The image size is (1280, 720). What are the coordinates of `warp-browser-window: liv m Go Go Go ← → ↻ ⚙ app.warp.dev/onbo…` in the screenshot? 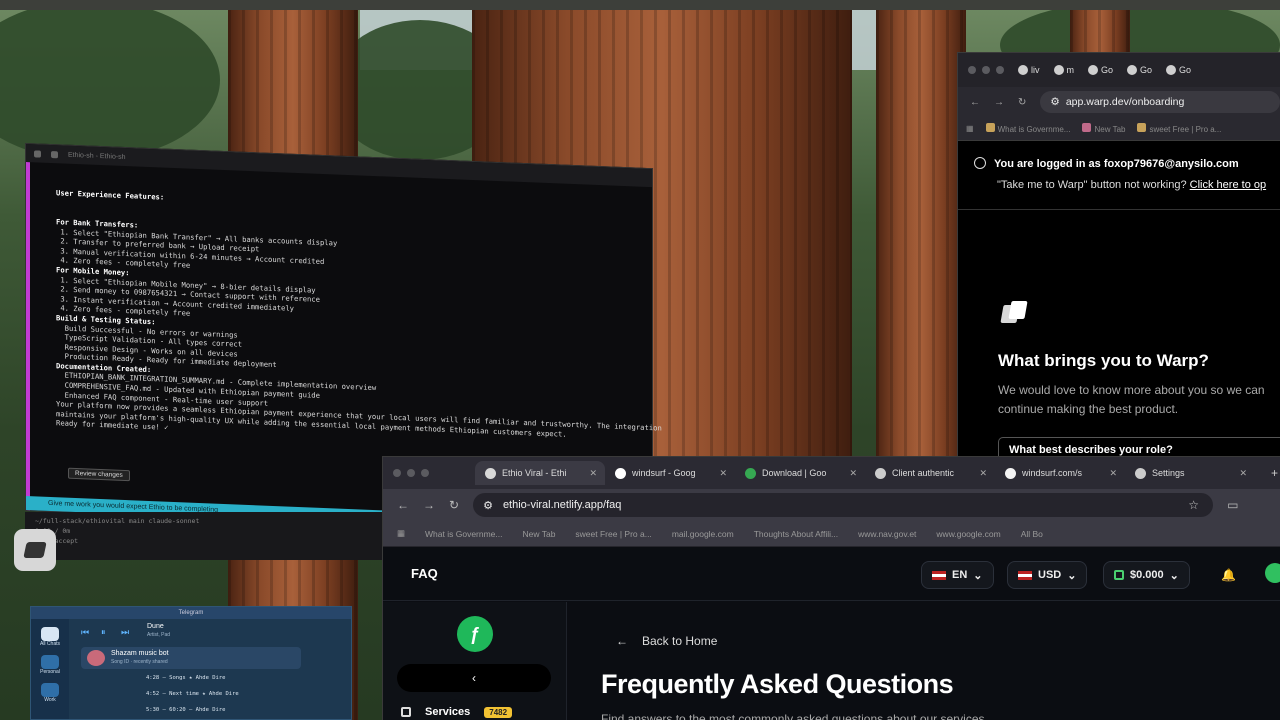 It's located at (1118, 257).